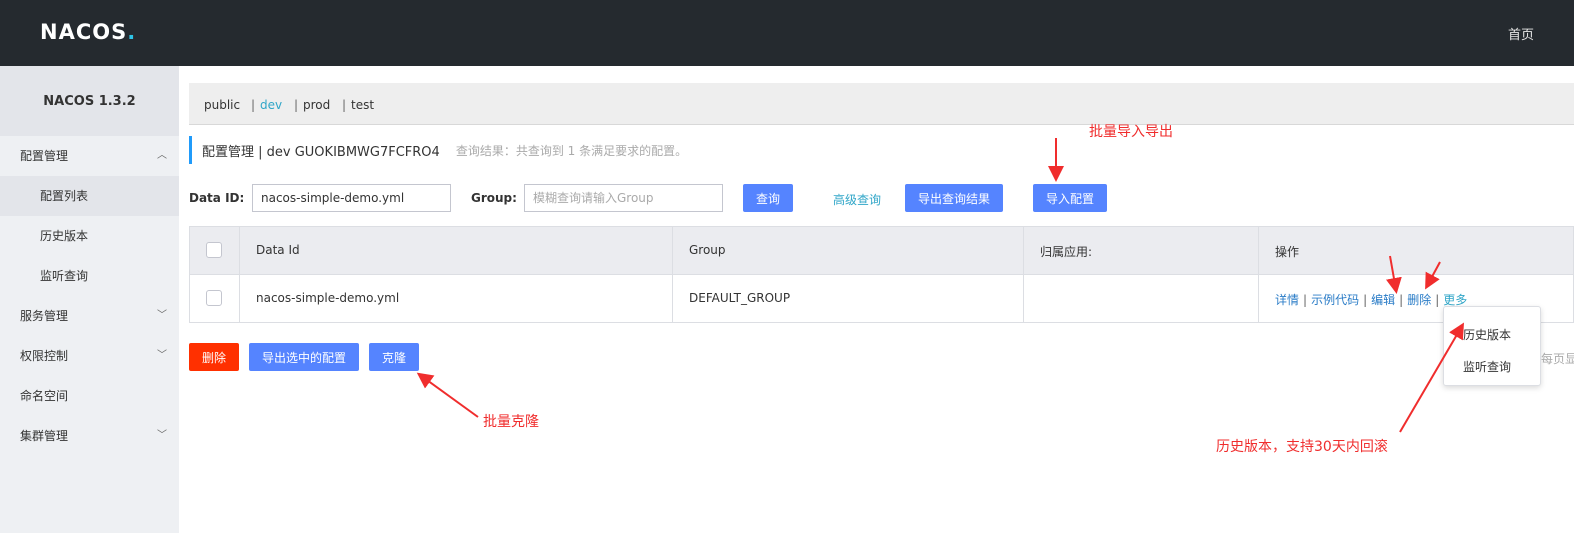 This screenshot has width=1574, height=533. What do you see at coordinates (328, 298) in the screenshot?
I see `row-dataid: nacos-simple-demo.yml` at bounding box center [328, 298].